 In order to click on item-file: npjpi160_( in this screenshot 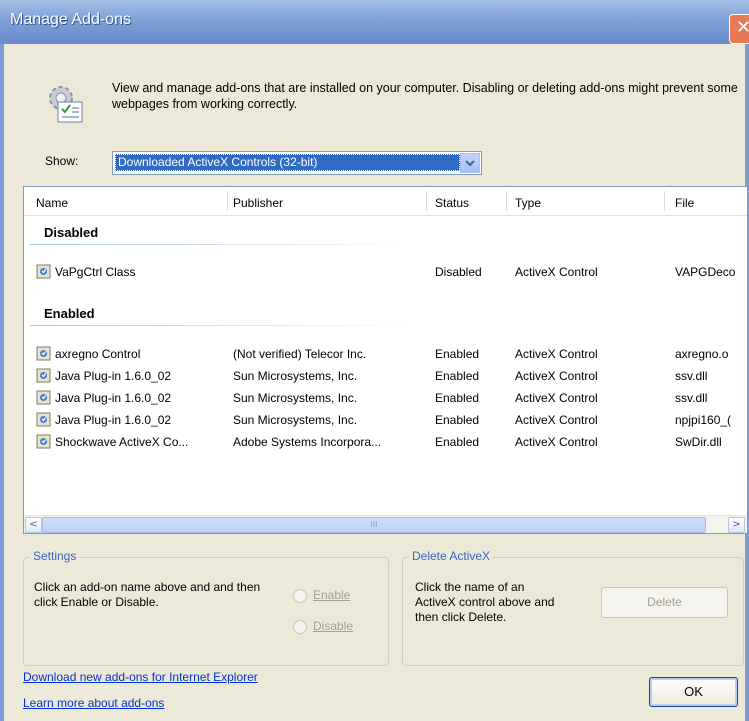, I will do `click(703, 420)`.